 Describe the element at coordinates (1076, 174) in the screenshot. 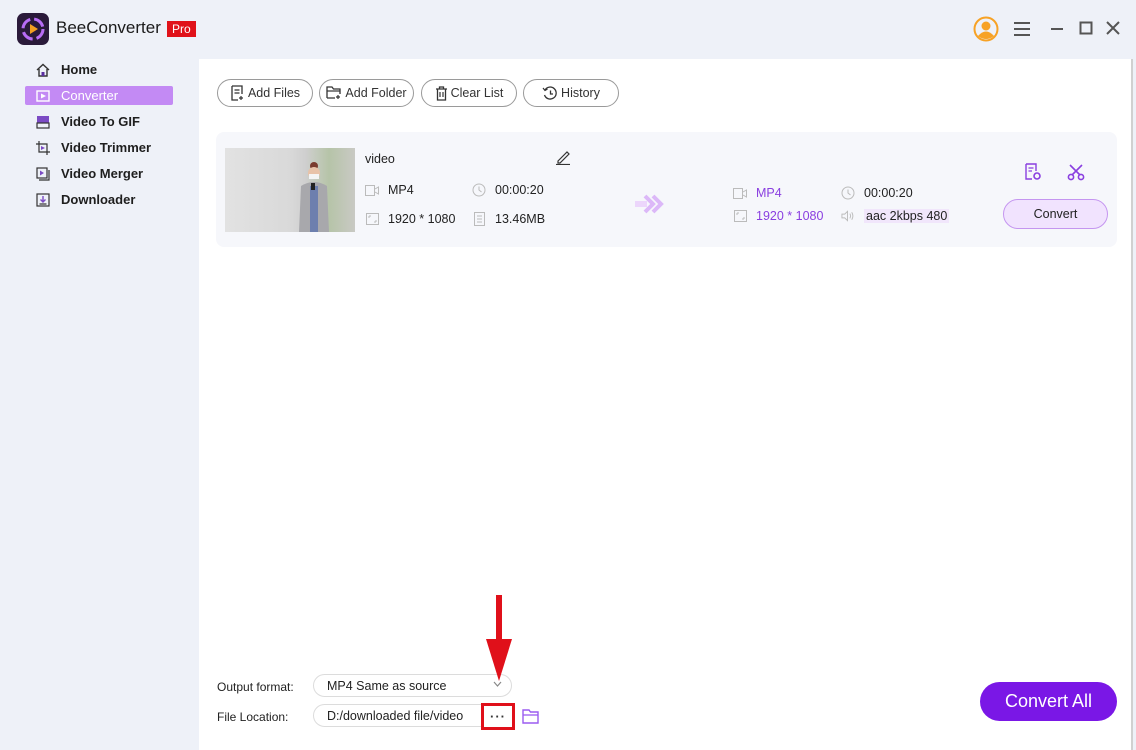

I see `scissors-icon` at that location.